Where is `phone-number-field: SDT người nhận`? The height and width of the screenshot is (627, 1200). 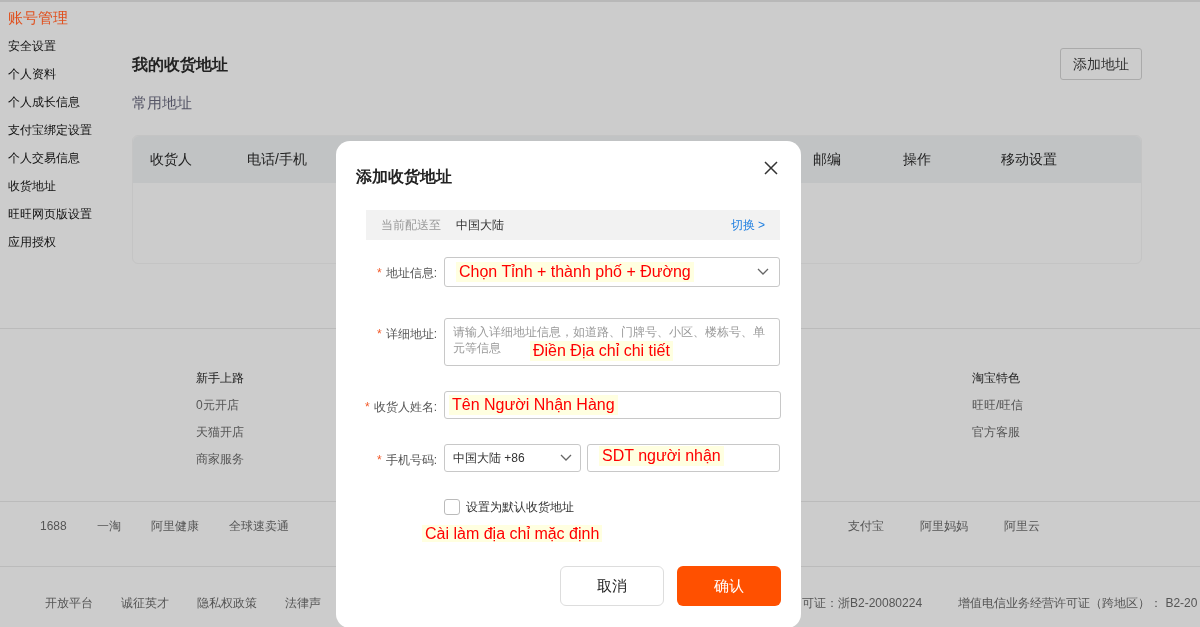 phone-number-field: SDT người nhận is located at coordinates (683, 458).